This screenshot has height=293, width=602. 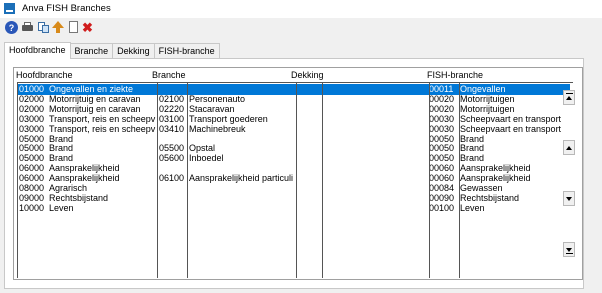 What do you see at coordinates (73, 27) in the screenshot?
I see `new-document-icon` at bounding box center [73, 27].